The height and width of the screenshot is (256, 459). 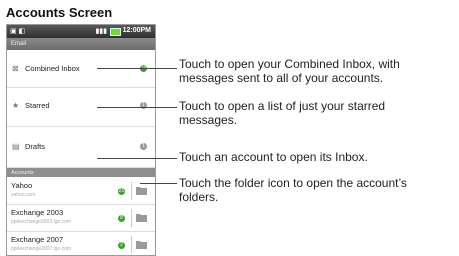 I want to click on battery-icon, so click(x=115, y=32).